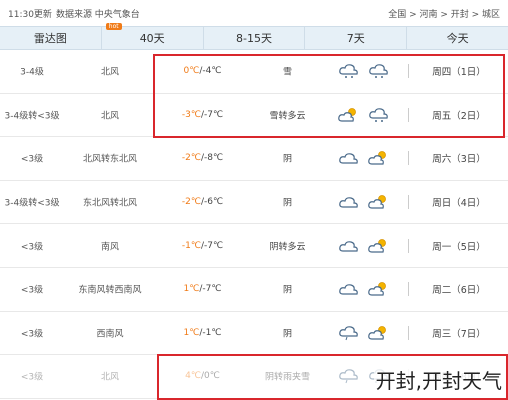  What do you see at coordinates (212, 332) in the screenshot?
I see `temp-low: -1℃` at bounding box center [212, 332].